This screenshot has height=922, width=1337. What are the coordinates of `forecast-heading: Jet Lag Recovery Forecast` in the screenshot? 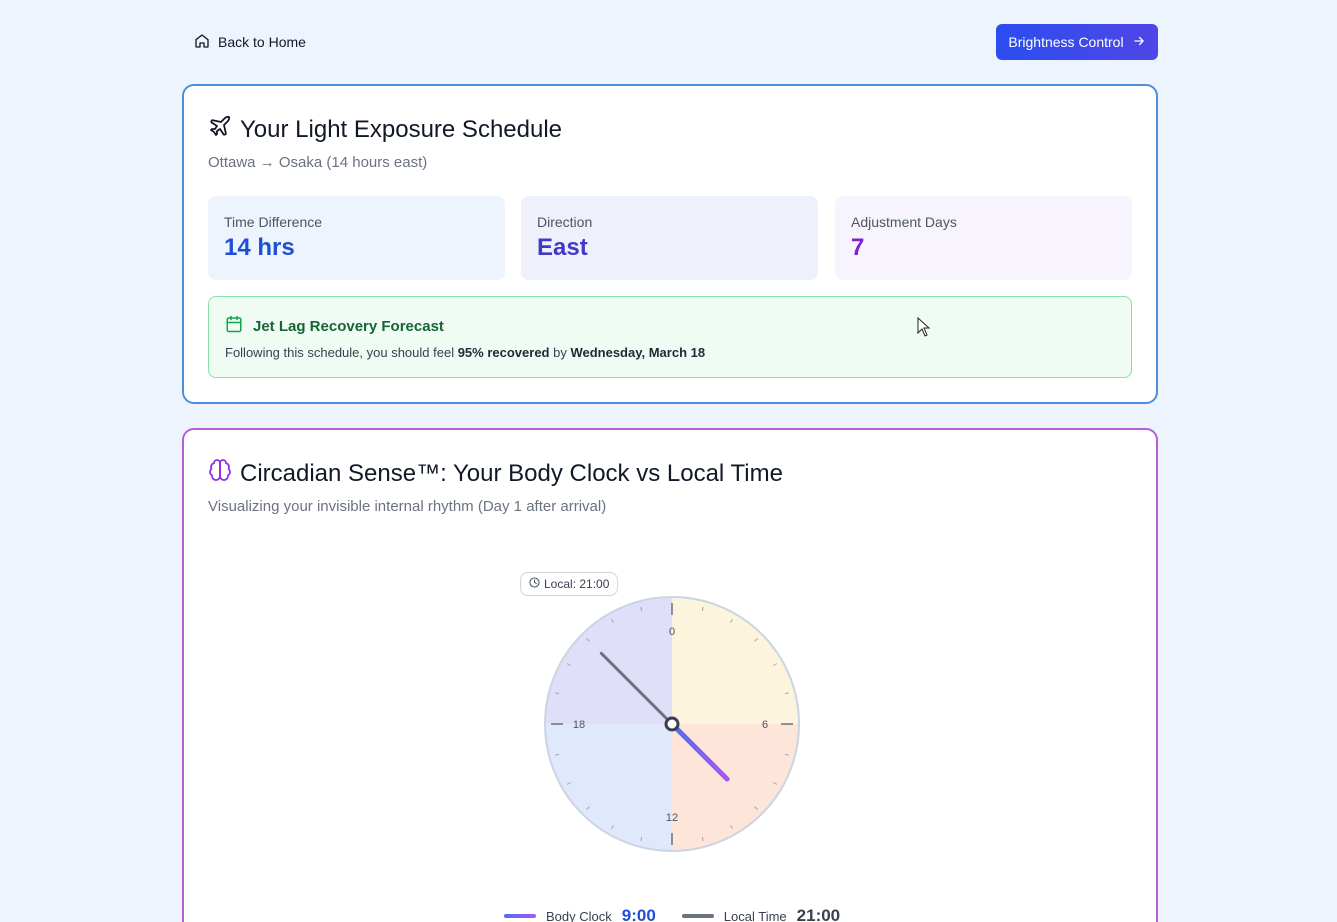 It's located at (334, 326).